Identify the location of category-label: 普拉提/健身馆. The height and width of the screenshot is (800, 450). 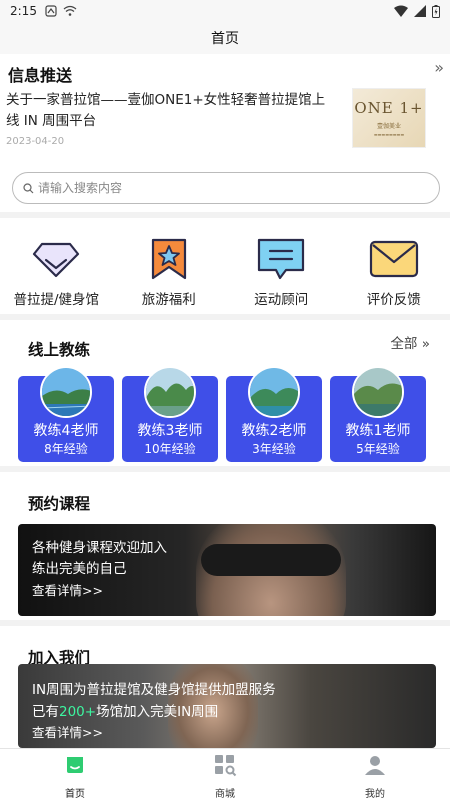
(56, 300).